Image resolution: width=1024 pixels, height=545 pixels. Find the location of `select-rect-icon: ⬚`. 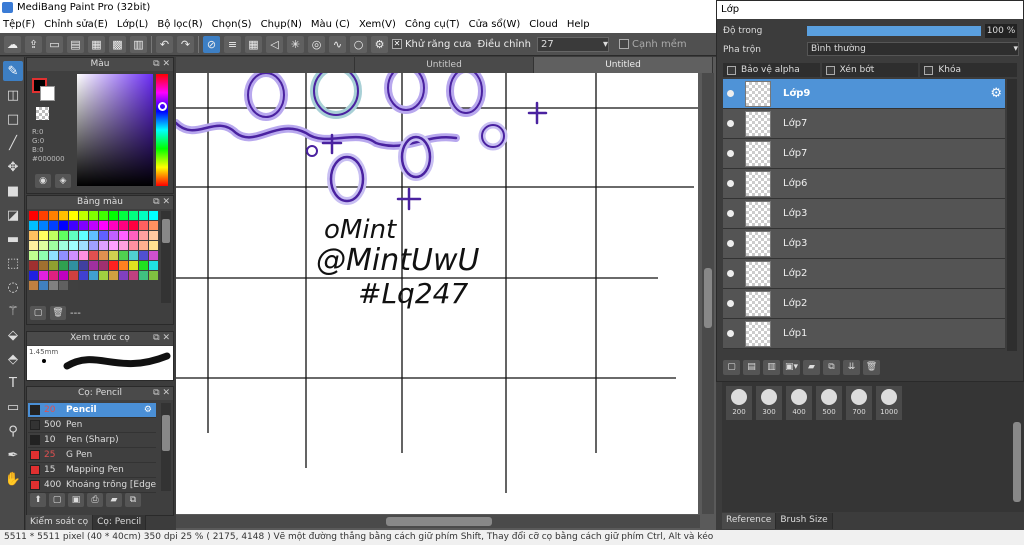

select-rect-icon: ⬚ is located at coordinates (13, 263).